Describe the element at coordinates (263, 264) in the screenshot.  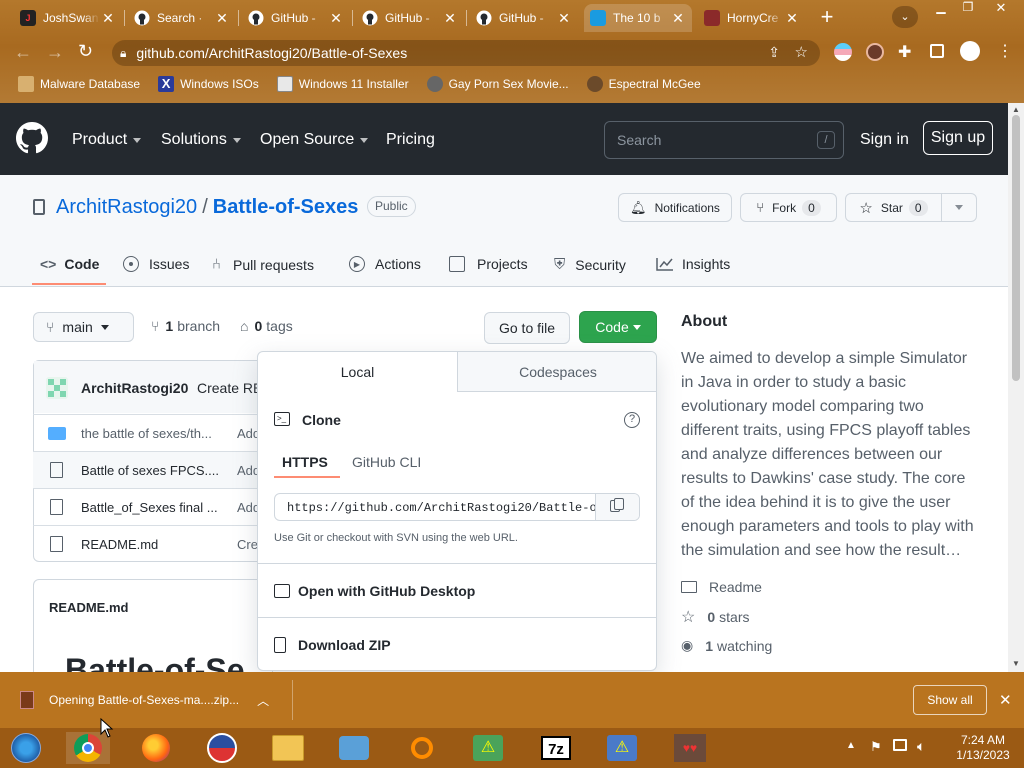
I see `tab-pull-requests: ⑃ Pull requests` at that location.